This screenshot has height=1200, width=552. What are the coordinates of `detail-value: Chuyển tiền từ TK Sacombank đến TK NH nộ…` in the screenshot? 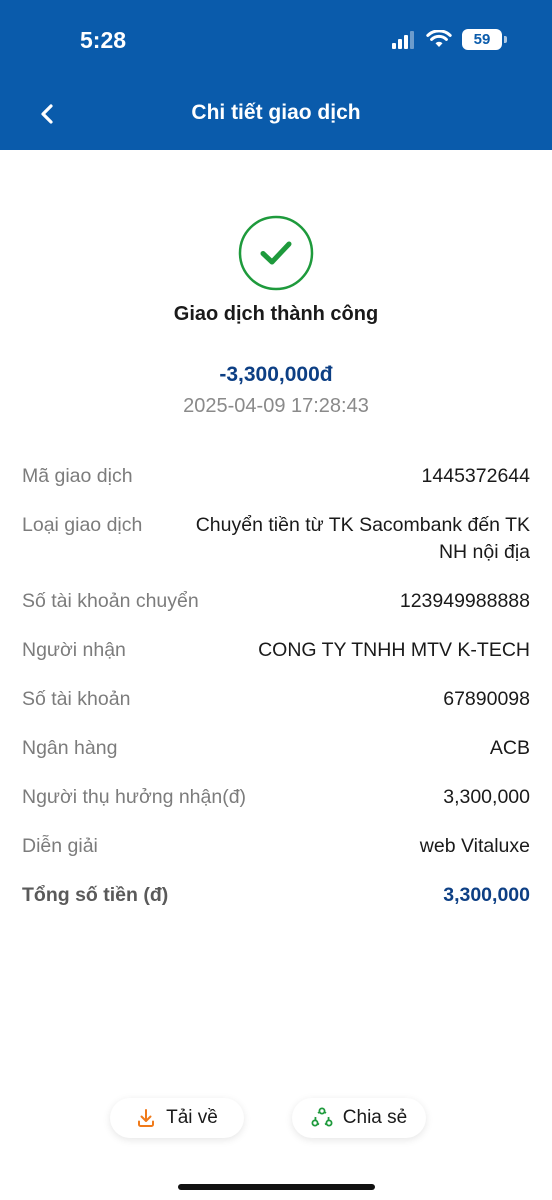 It's located at (362, 538).